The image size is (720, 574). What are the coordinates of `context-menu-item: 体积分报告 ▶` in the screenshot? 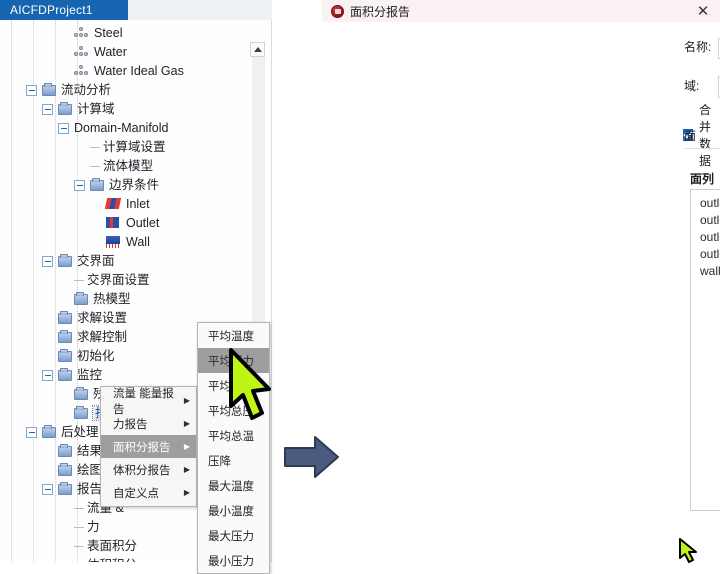 It's located at (148, 469).